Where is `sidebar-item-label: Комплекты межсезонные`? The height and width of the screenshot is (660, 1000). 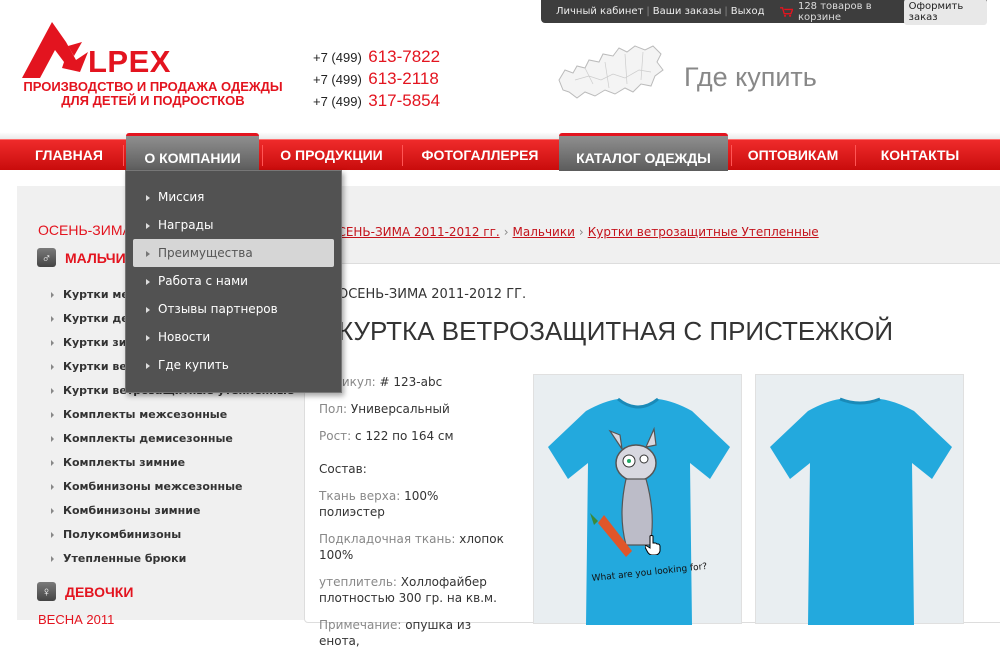 sidebar-item-label: Комплекты межсезонные is located at coordinates (145, 414).